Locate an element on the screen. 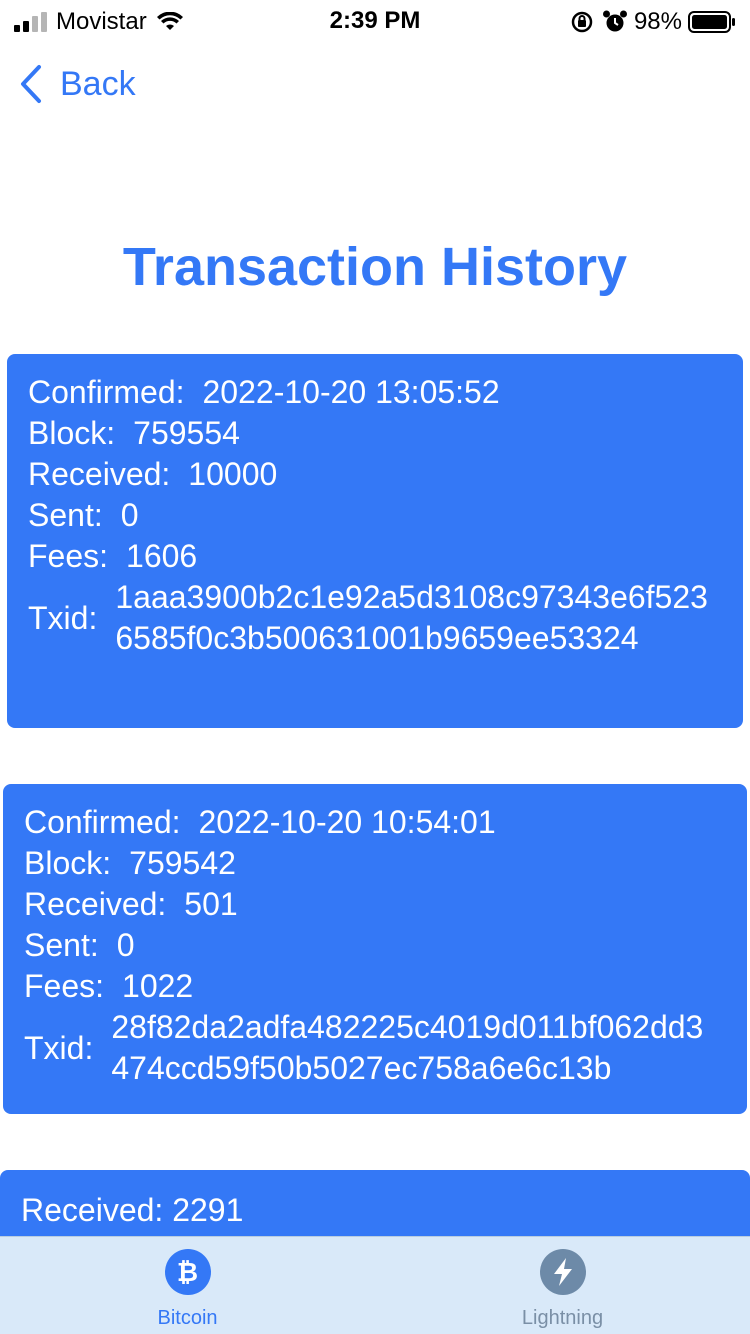  confirmed-row: Confirmed: 2022-10-20 10:54:01 is located at coordinates (385, 822).